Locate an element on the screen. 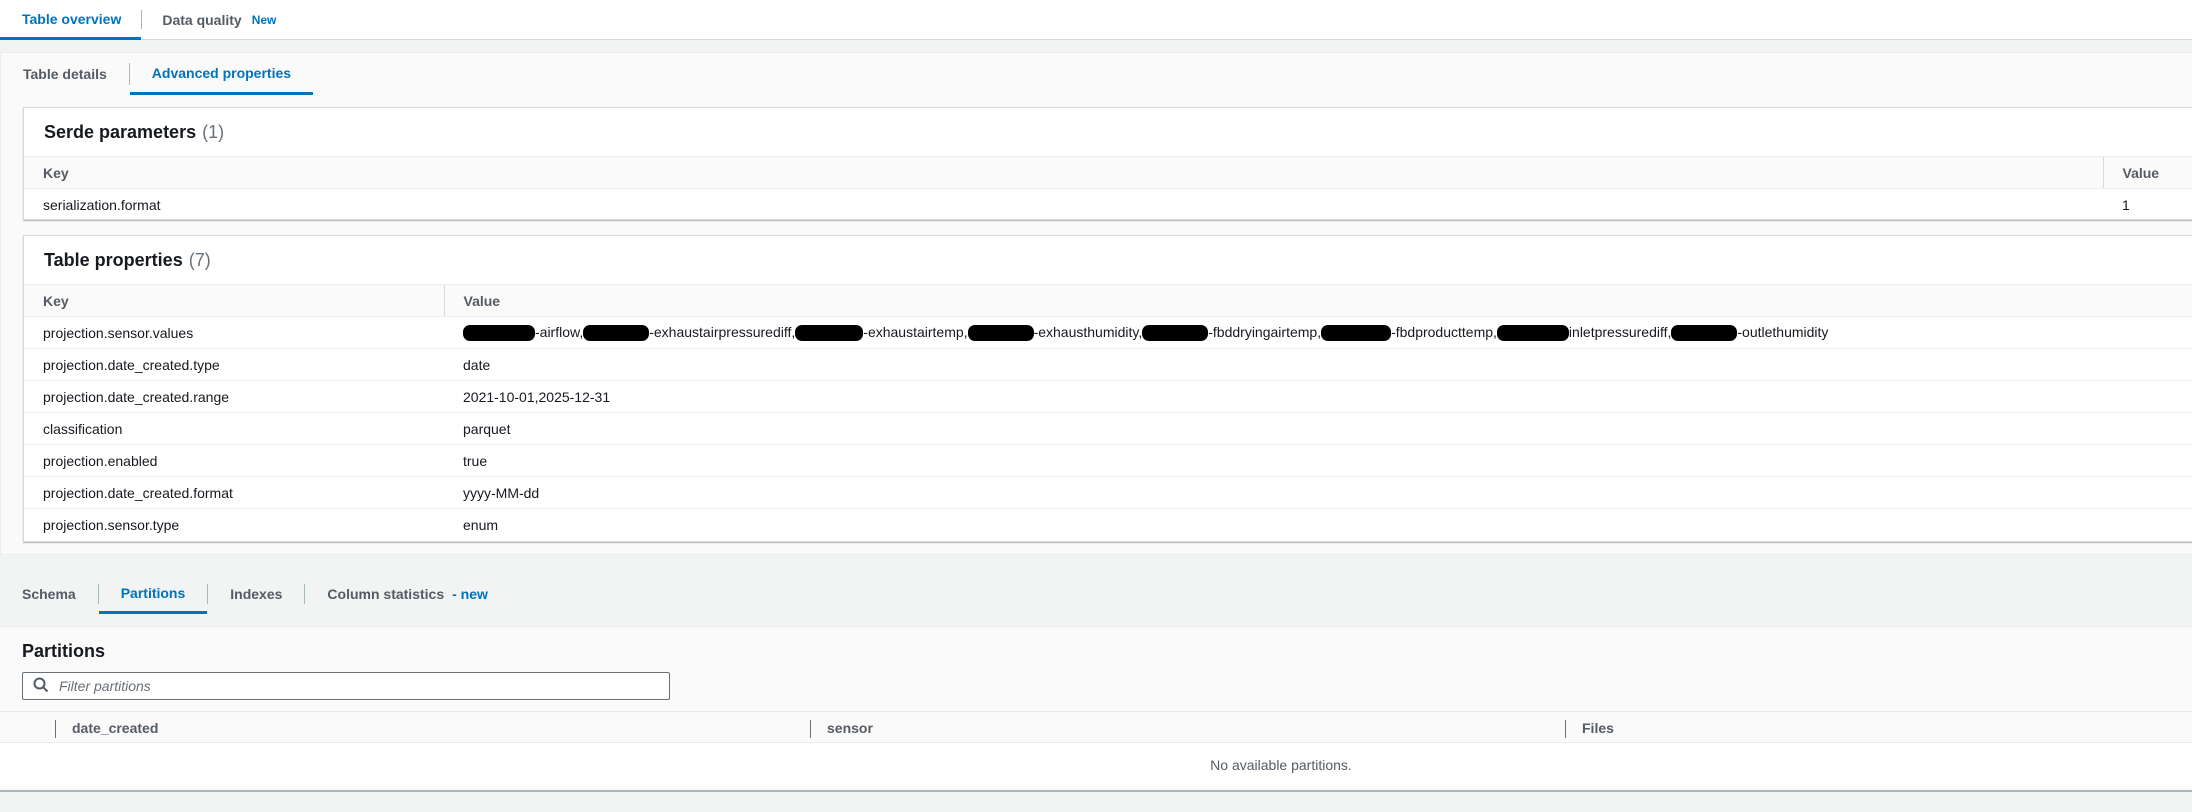 The image size is (2192, 812). property-value-cell: date is located at coordinates (1318, 364).